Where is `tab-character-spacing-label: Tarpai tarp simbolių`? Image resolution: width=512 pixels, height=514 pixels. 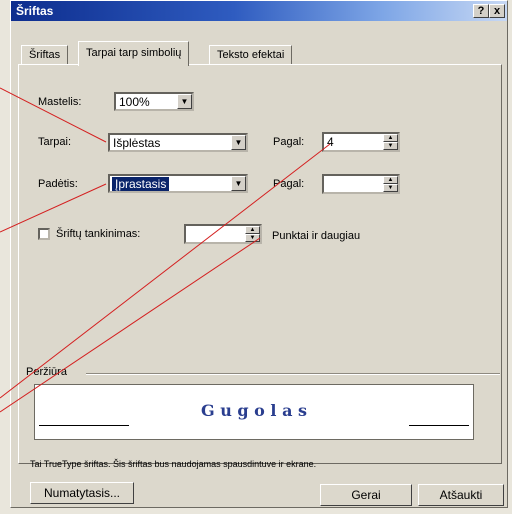 tab-character-spacing-label: Tarpai tarp simbolių is located at coordinates (134, 53).